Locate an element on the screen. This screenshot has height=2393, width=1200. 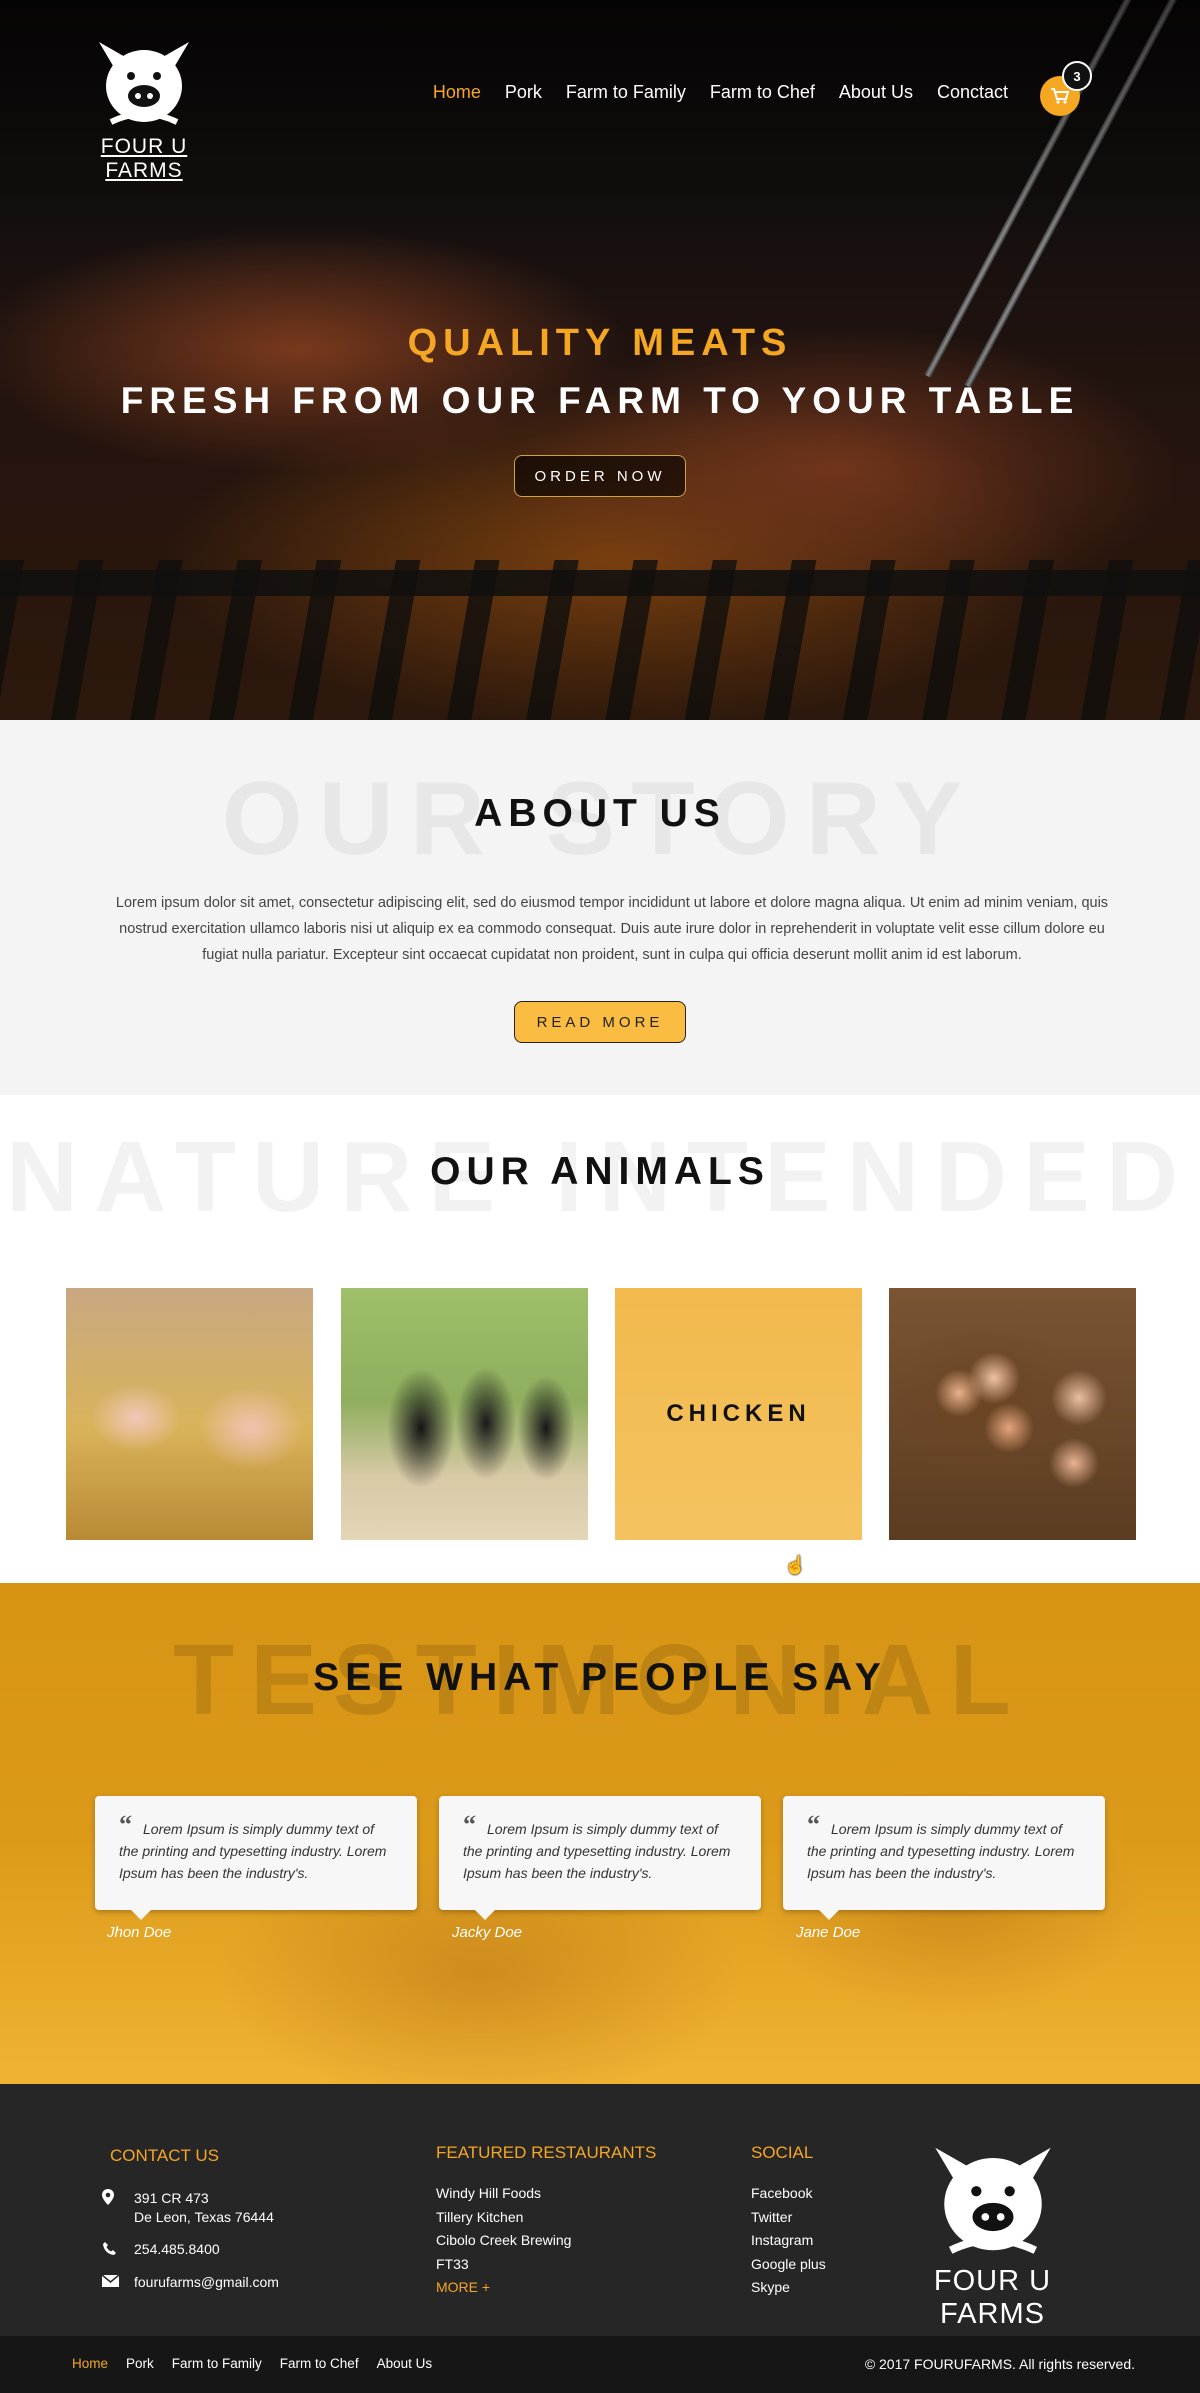
social-twitter-link: Twitter is located at coordinates (771, 2217).